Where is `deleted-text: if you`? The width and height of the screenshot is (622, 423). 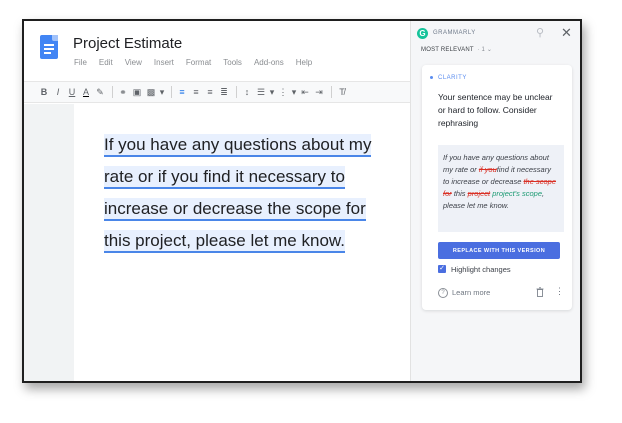 deleted-text: if you is located at coordinates (487, 169).